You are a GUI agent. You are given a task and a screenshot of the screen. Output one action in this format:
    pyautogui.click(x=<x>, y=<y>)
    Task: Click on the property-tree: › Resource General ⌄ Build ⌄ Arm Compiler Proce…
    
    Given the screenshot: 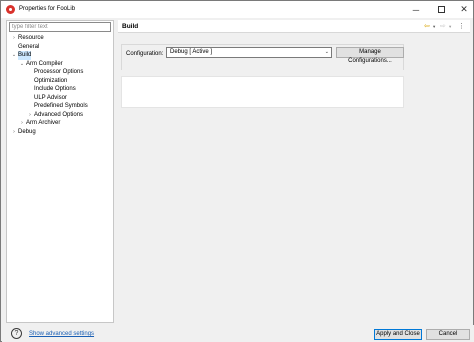 What is the action you would take?
    pyautogui.click(x=60, y=85)
    